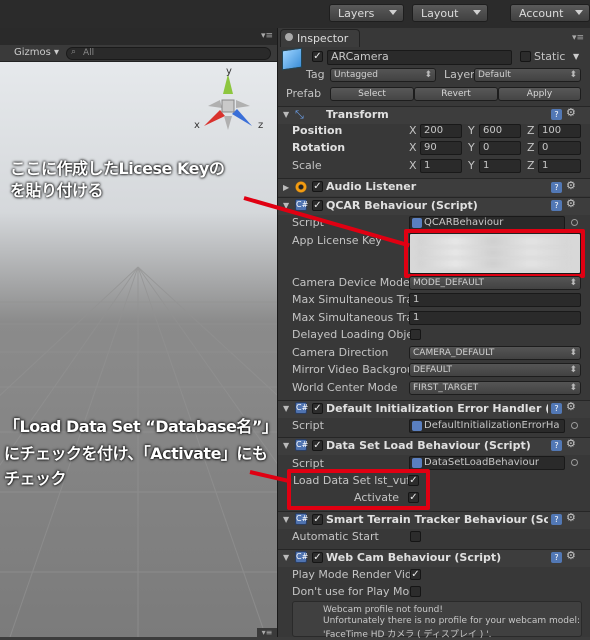  What do you see at coordinates (464, 222) in the screenshot?
I see `qcar-script-value: QCARBehaviour` at bounding box center [464, 222].